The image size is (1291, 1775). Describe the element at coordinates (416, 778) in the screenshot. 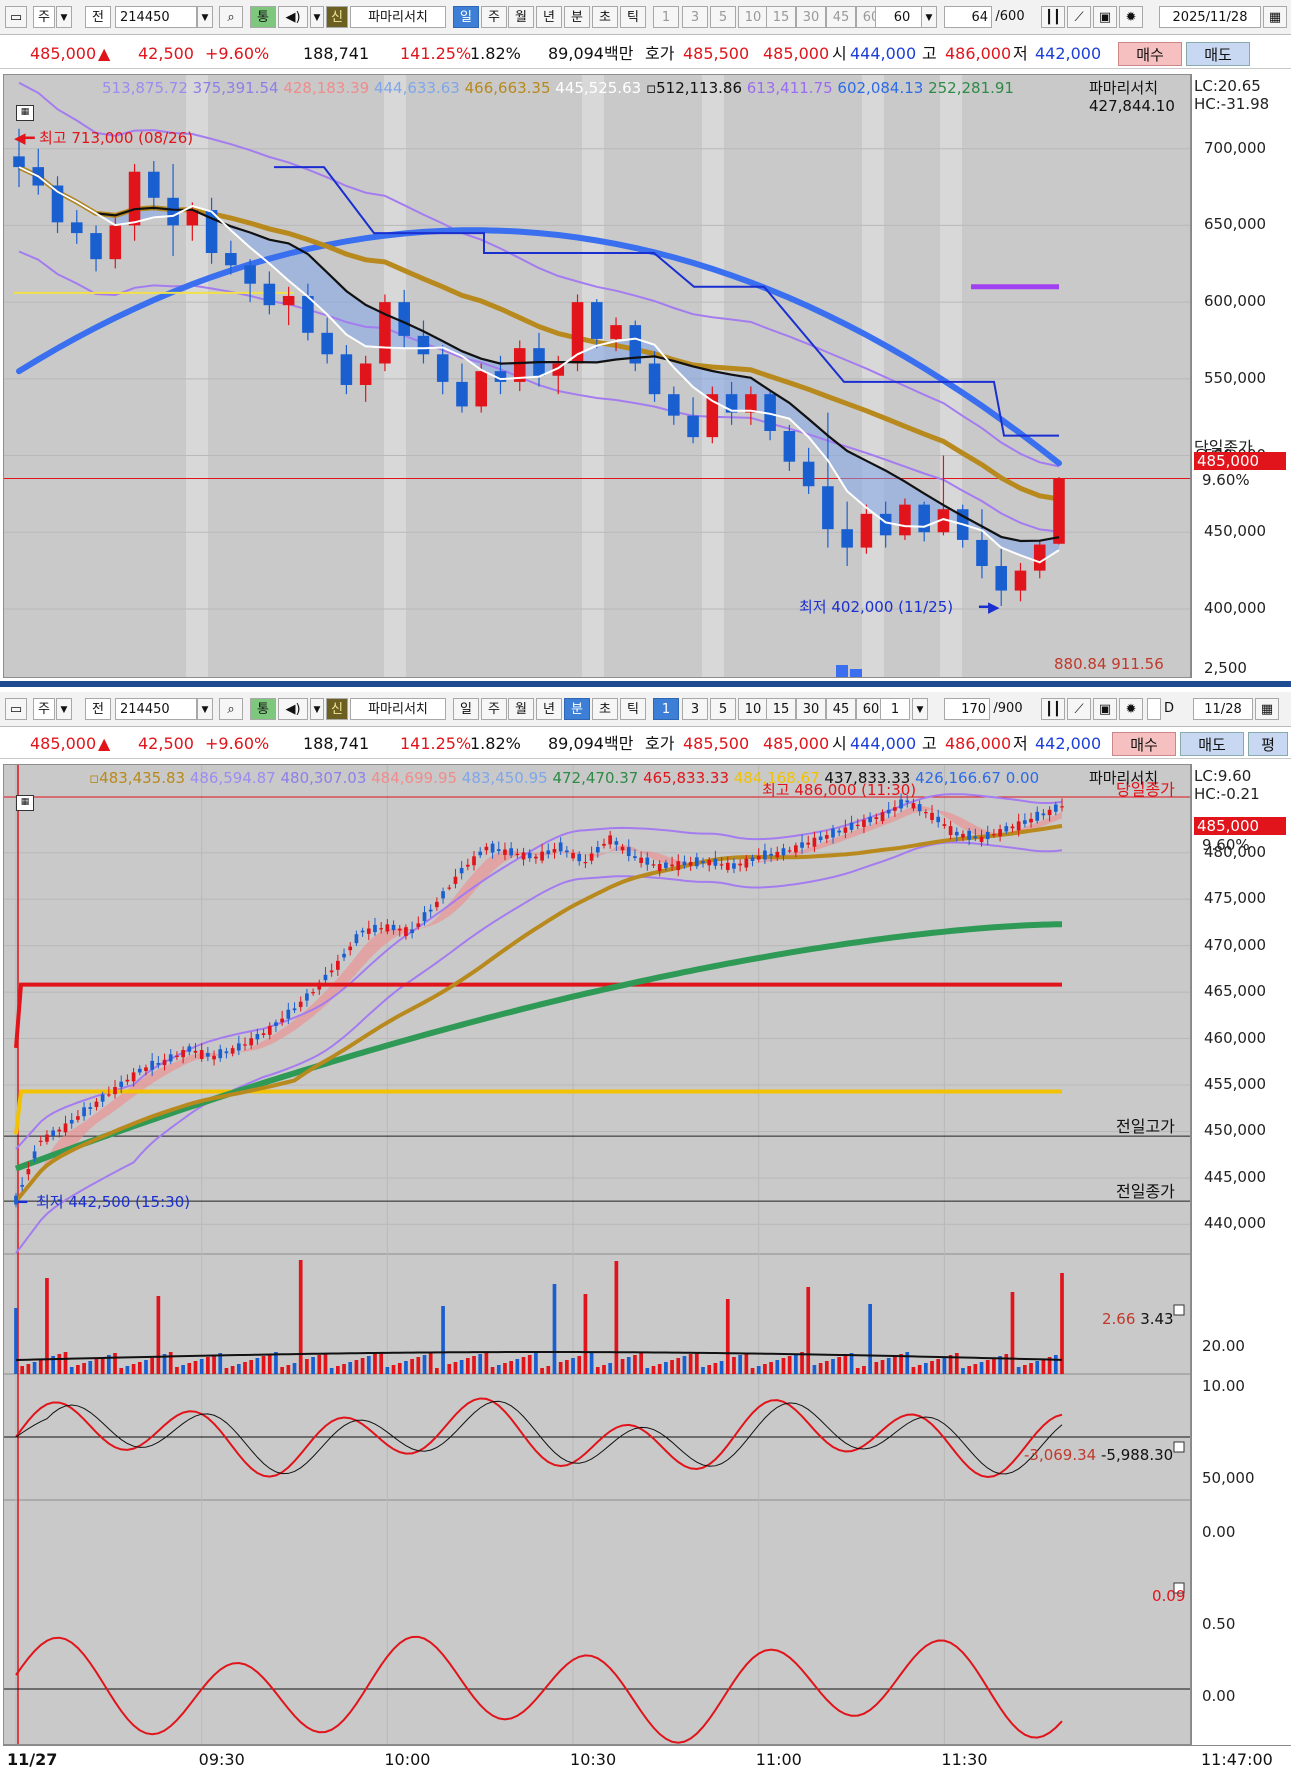

I see `minute-legend-value: 484,699.95` at that location.